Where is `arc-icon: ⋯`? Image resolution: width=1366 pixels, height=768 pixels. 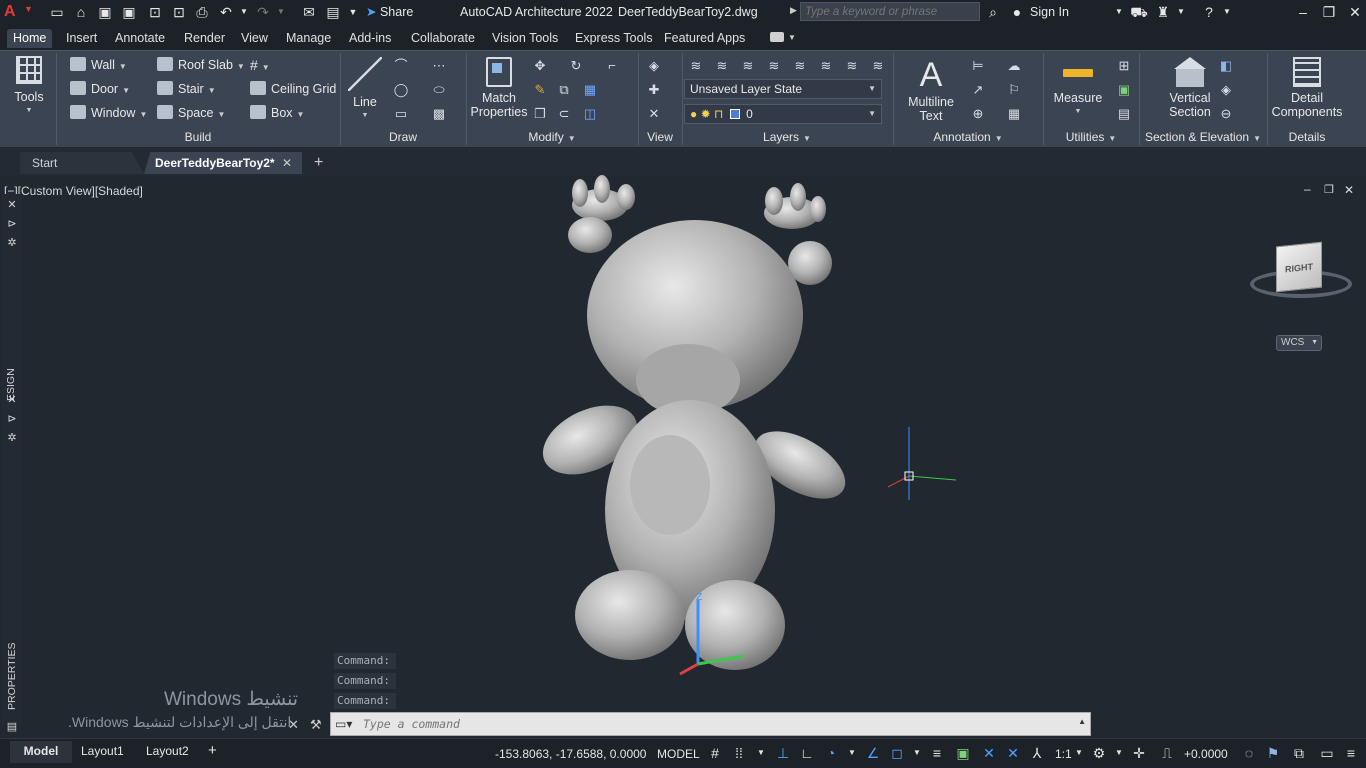
arc-icon: ⋯ is located at coordinates (439, 66).